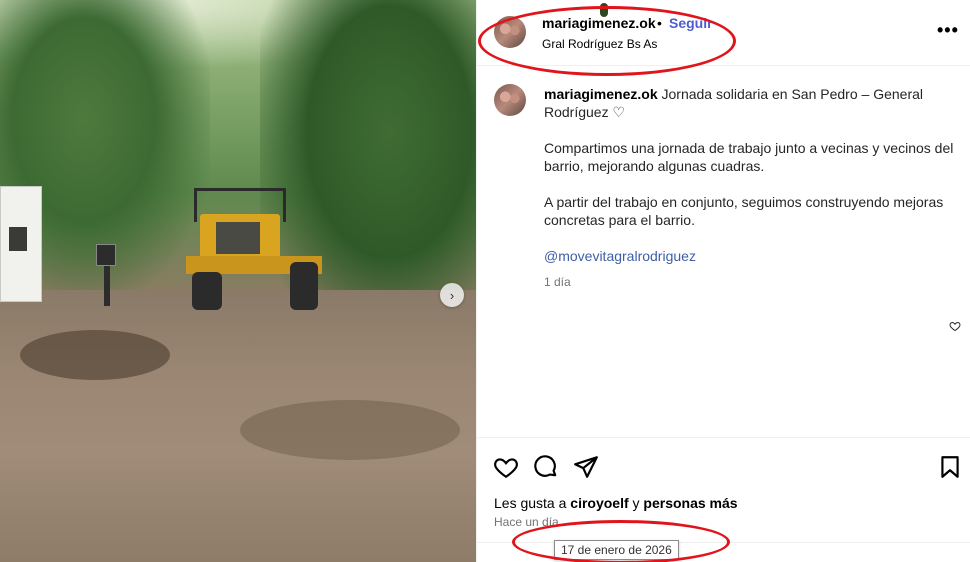 This screenshot has width=970, height=562. What do you see at coordinates (18, 239) in the screenshot?
I see `photo-window` at bounding box center [18, 239].